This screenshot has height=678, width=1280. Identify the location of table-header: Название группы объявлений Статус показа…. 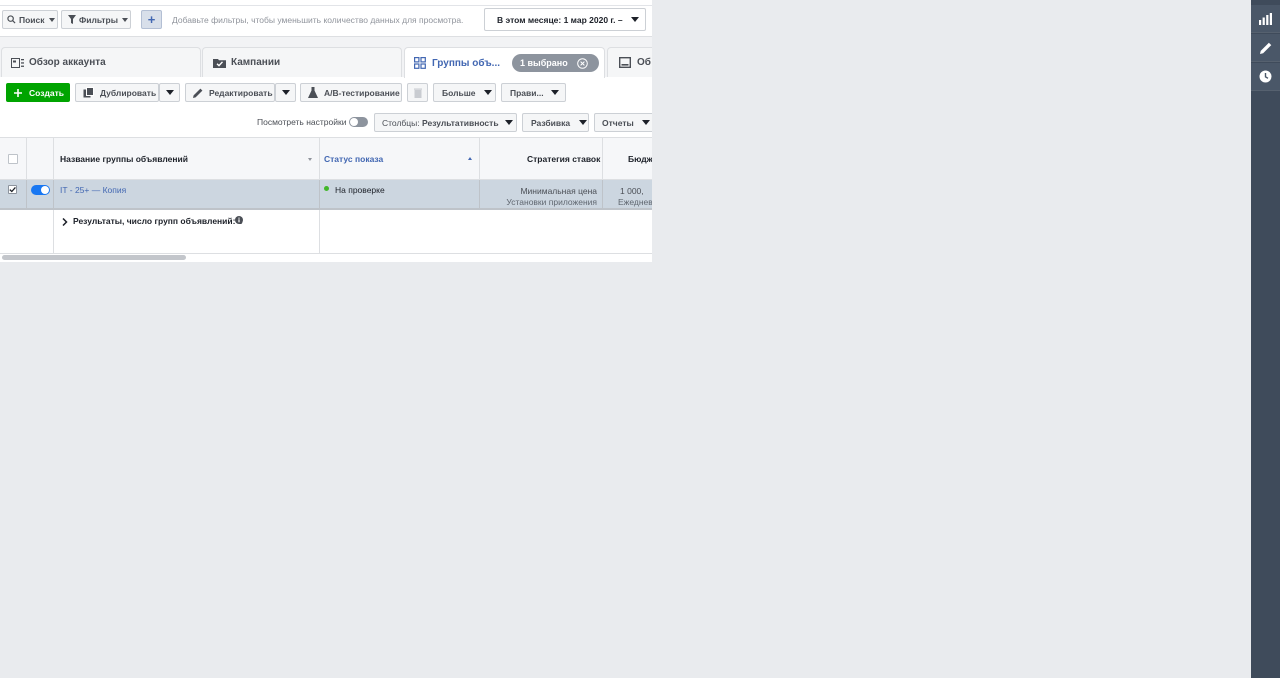
(326, 158).